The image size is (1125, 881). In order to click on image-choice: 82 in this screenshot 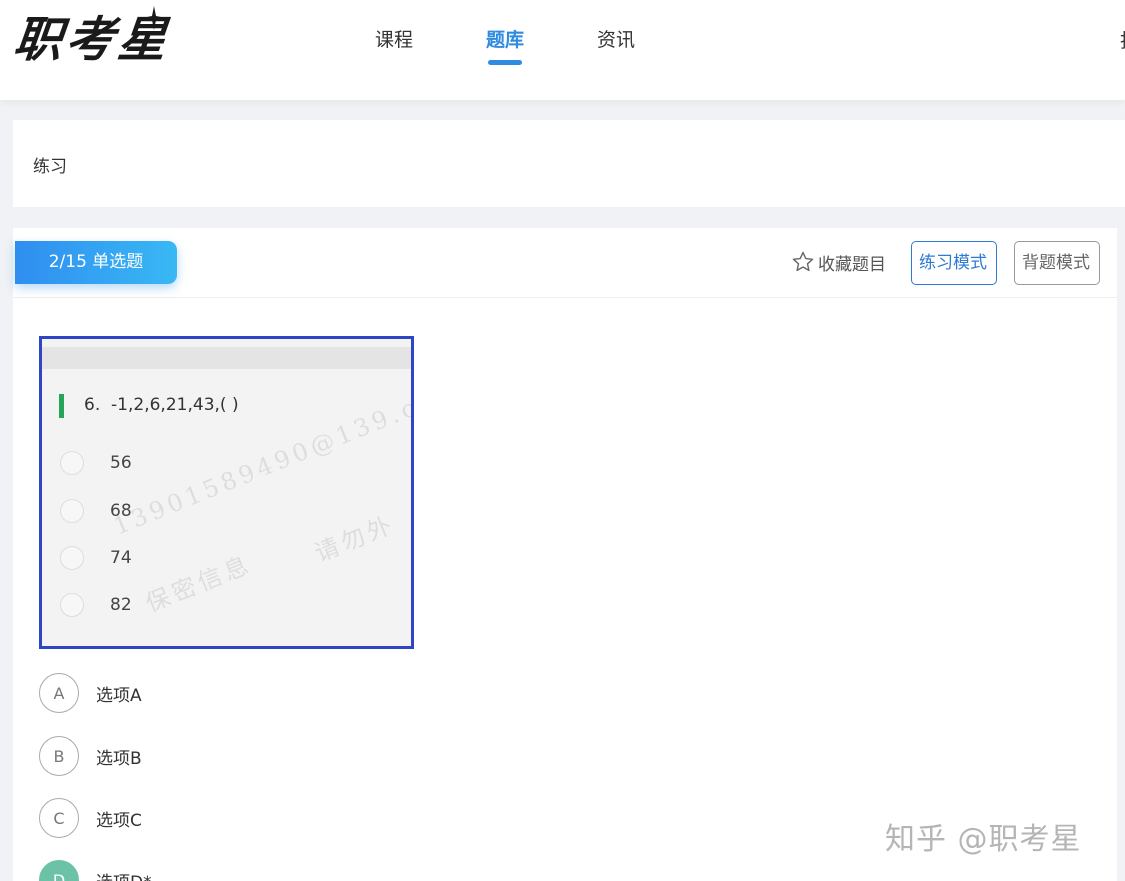, I will do `click(96, 605)`.